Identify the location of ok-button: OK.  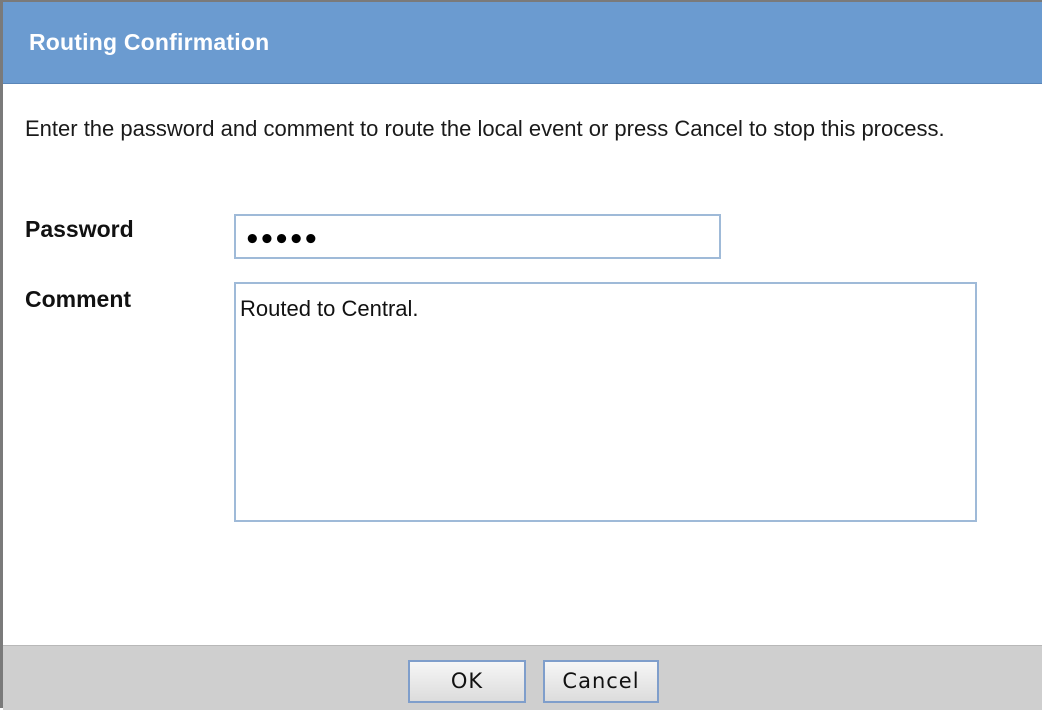
(467, 681).